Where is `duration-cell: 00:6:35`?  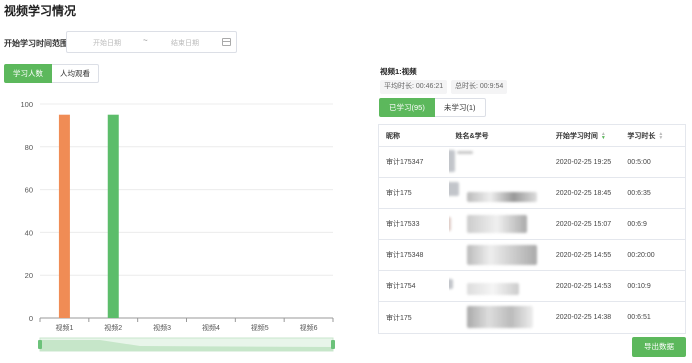
duration-cell: 00:6:35 is located at coordinates (639, 193).